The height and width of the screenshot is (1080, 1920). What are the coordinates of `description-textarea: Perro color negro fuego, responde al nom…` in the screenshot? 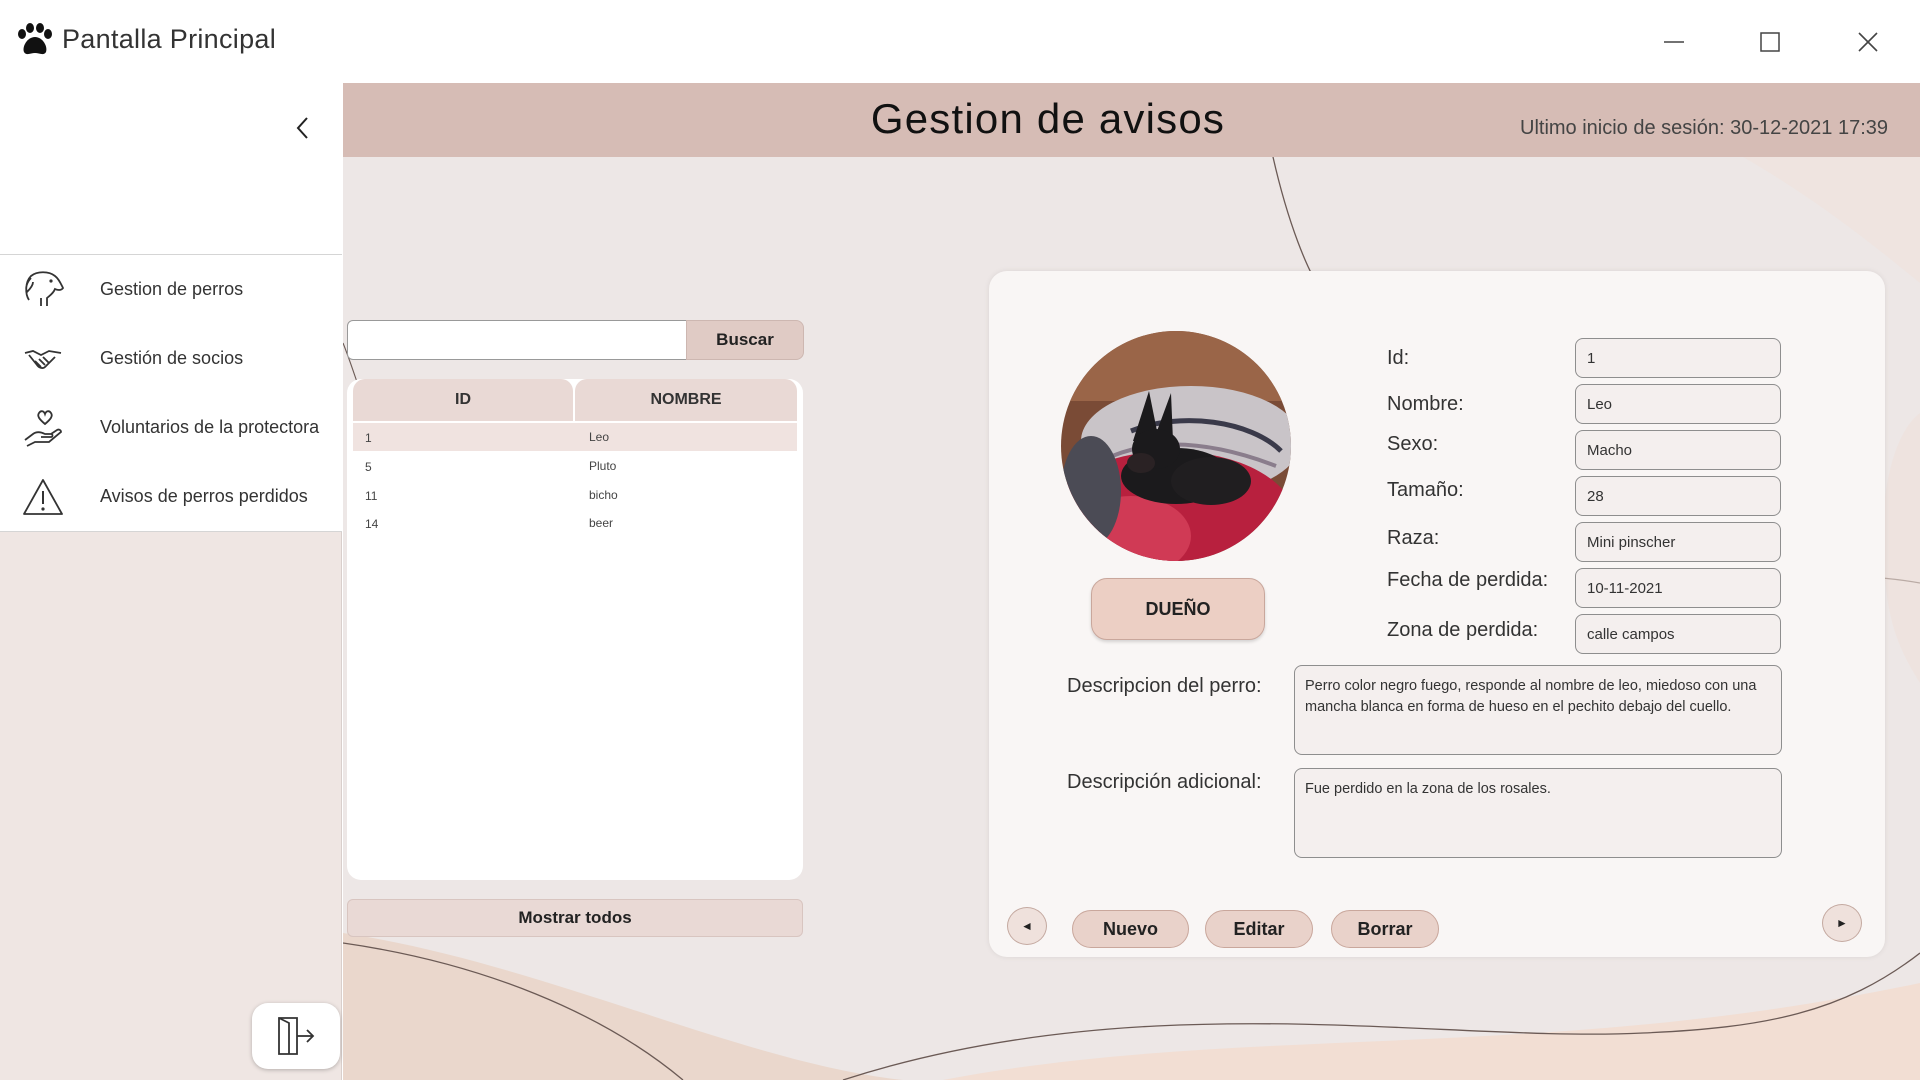 It's located at (1538, 710).